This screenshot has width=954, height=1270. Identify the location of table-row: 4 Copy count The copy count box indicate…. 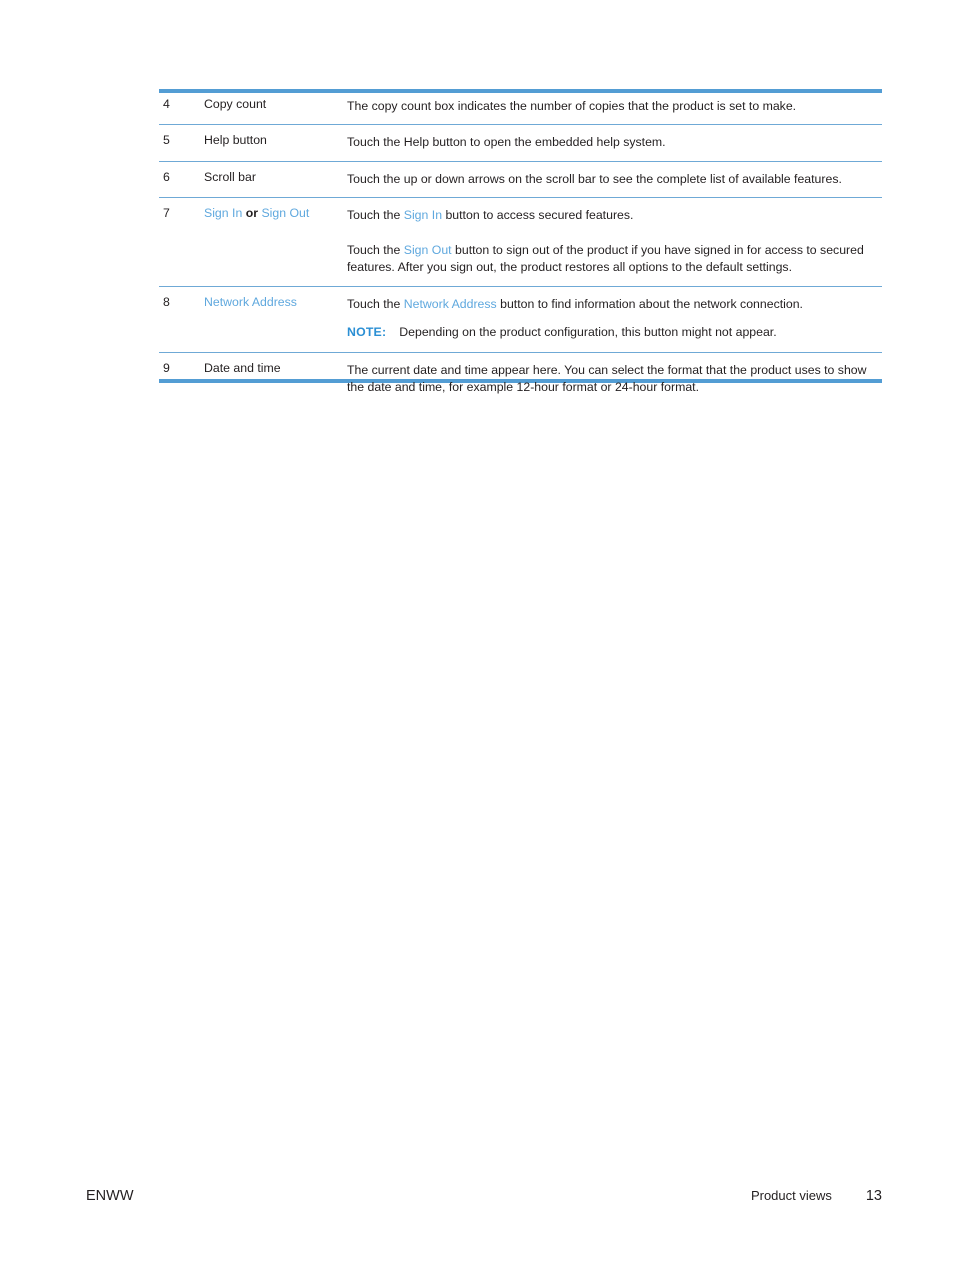
(520, 107).